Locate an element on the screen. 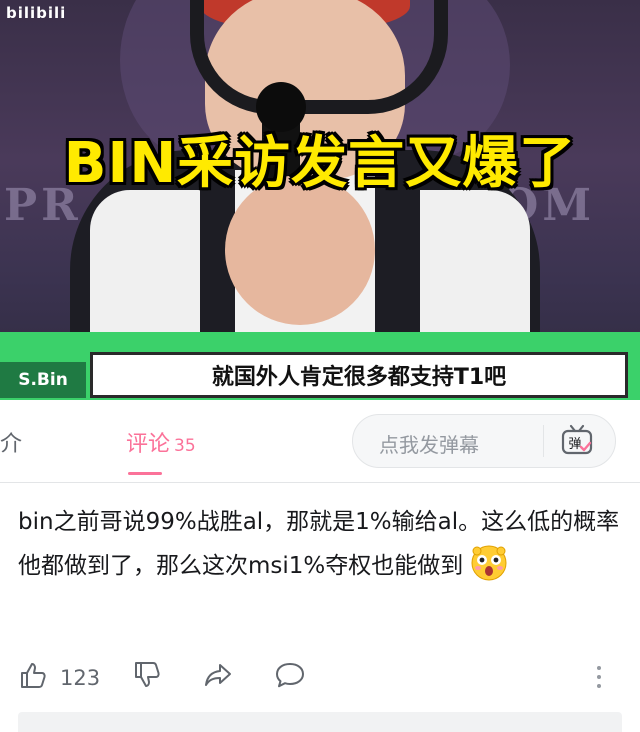 The width and height of the screenshot is (640, 732). share-icon is located at coordinates (218, 675).